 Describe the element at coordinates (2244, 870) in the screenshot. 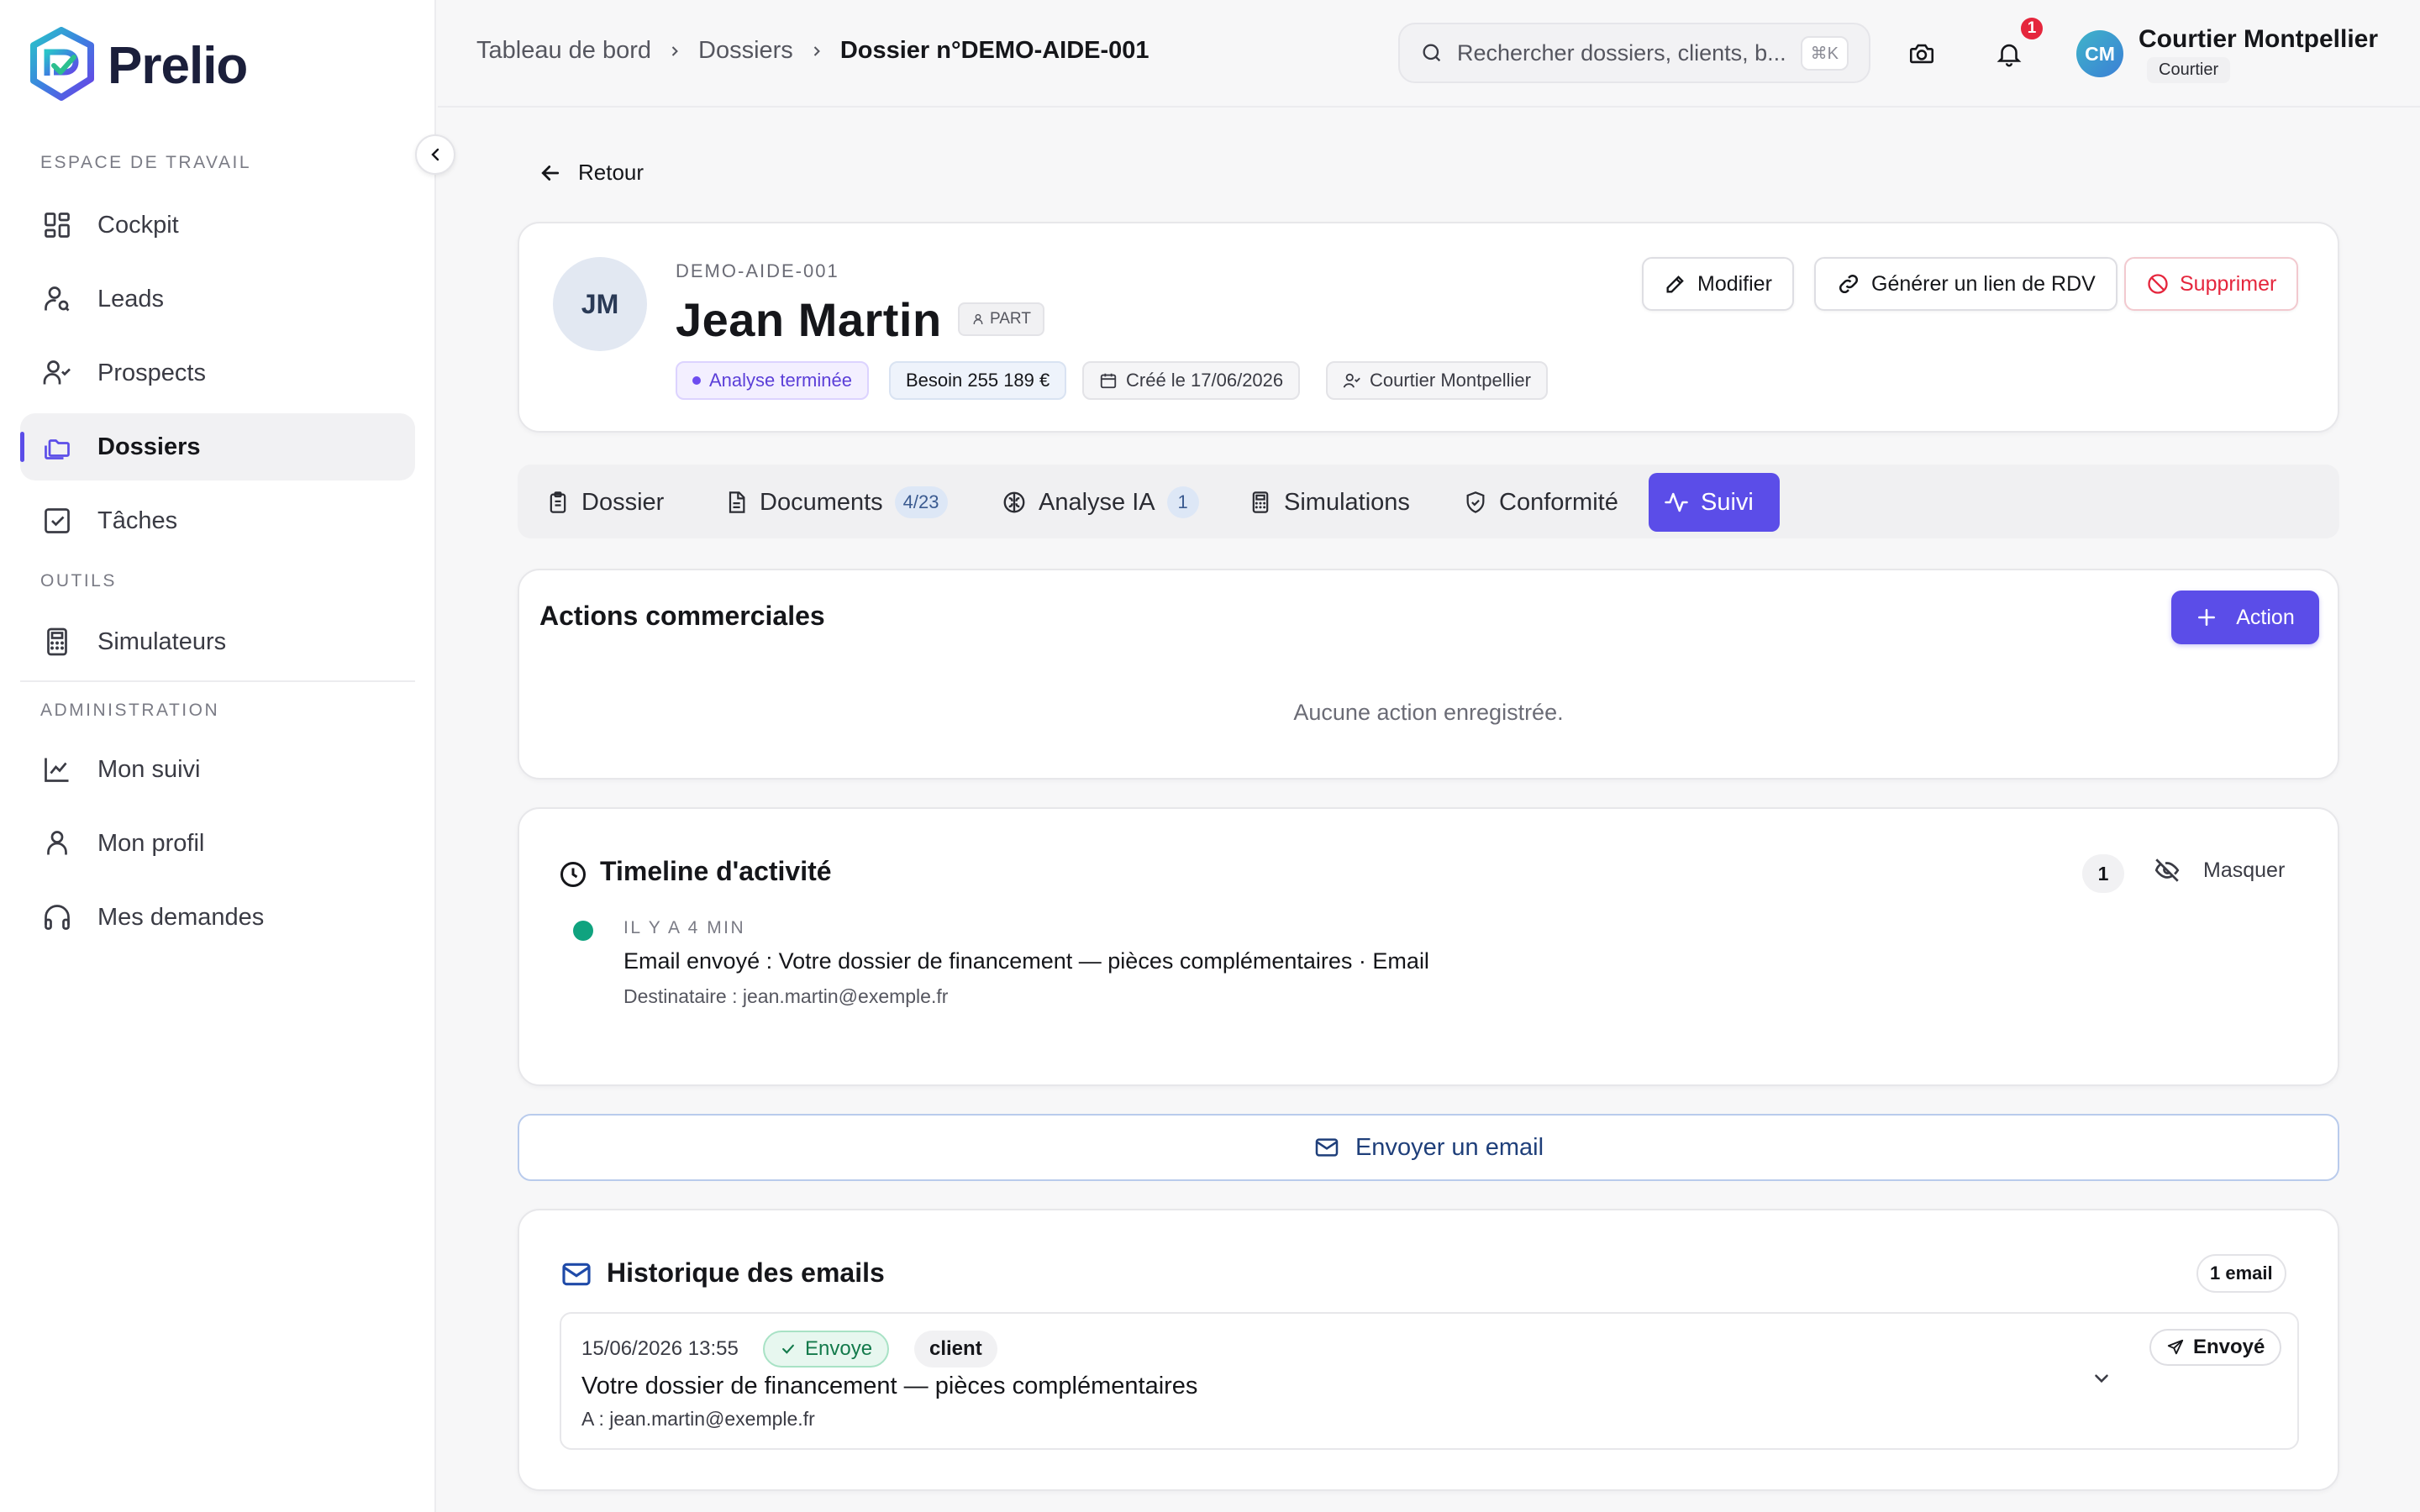

I see `hide-label: Masquer` at that location.